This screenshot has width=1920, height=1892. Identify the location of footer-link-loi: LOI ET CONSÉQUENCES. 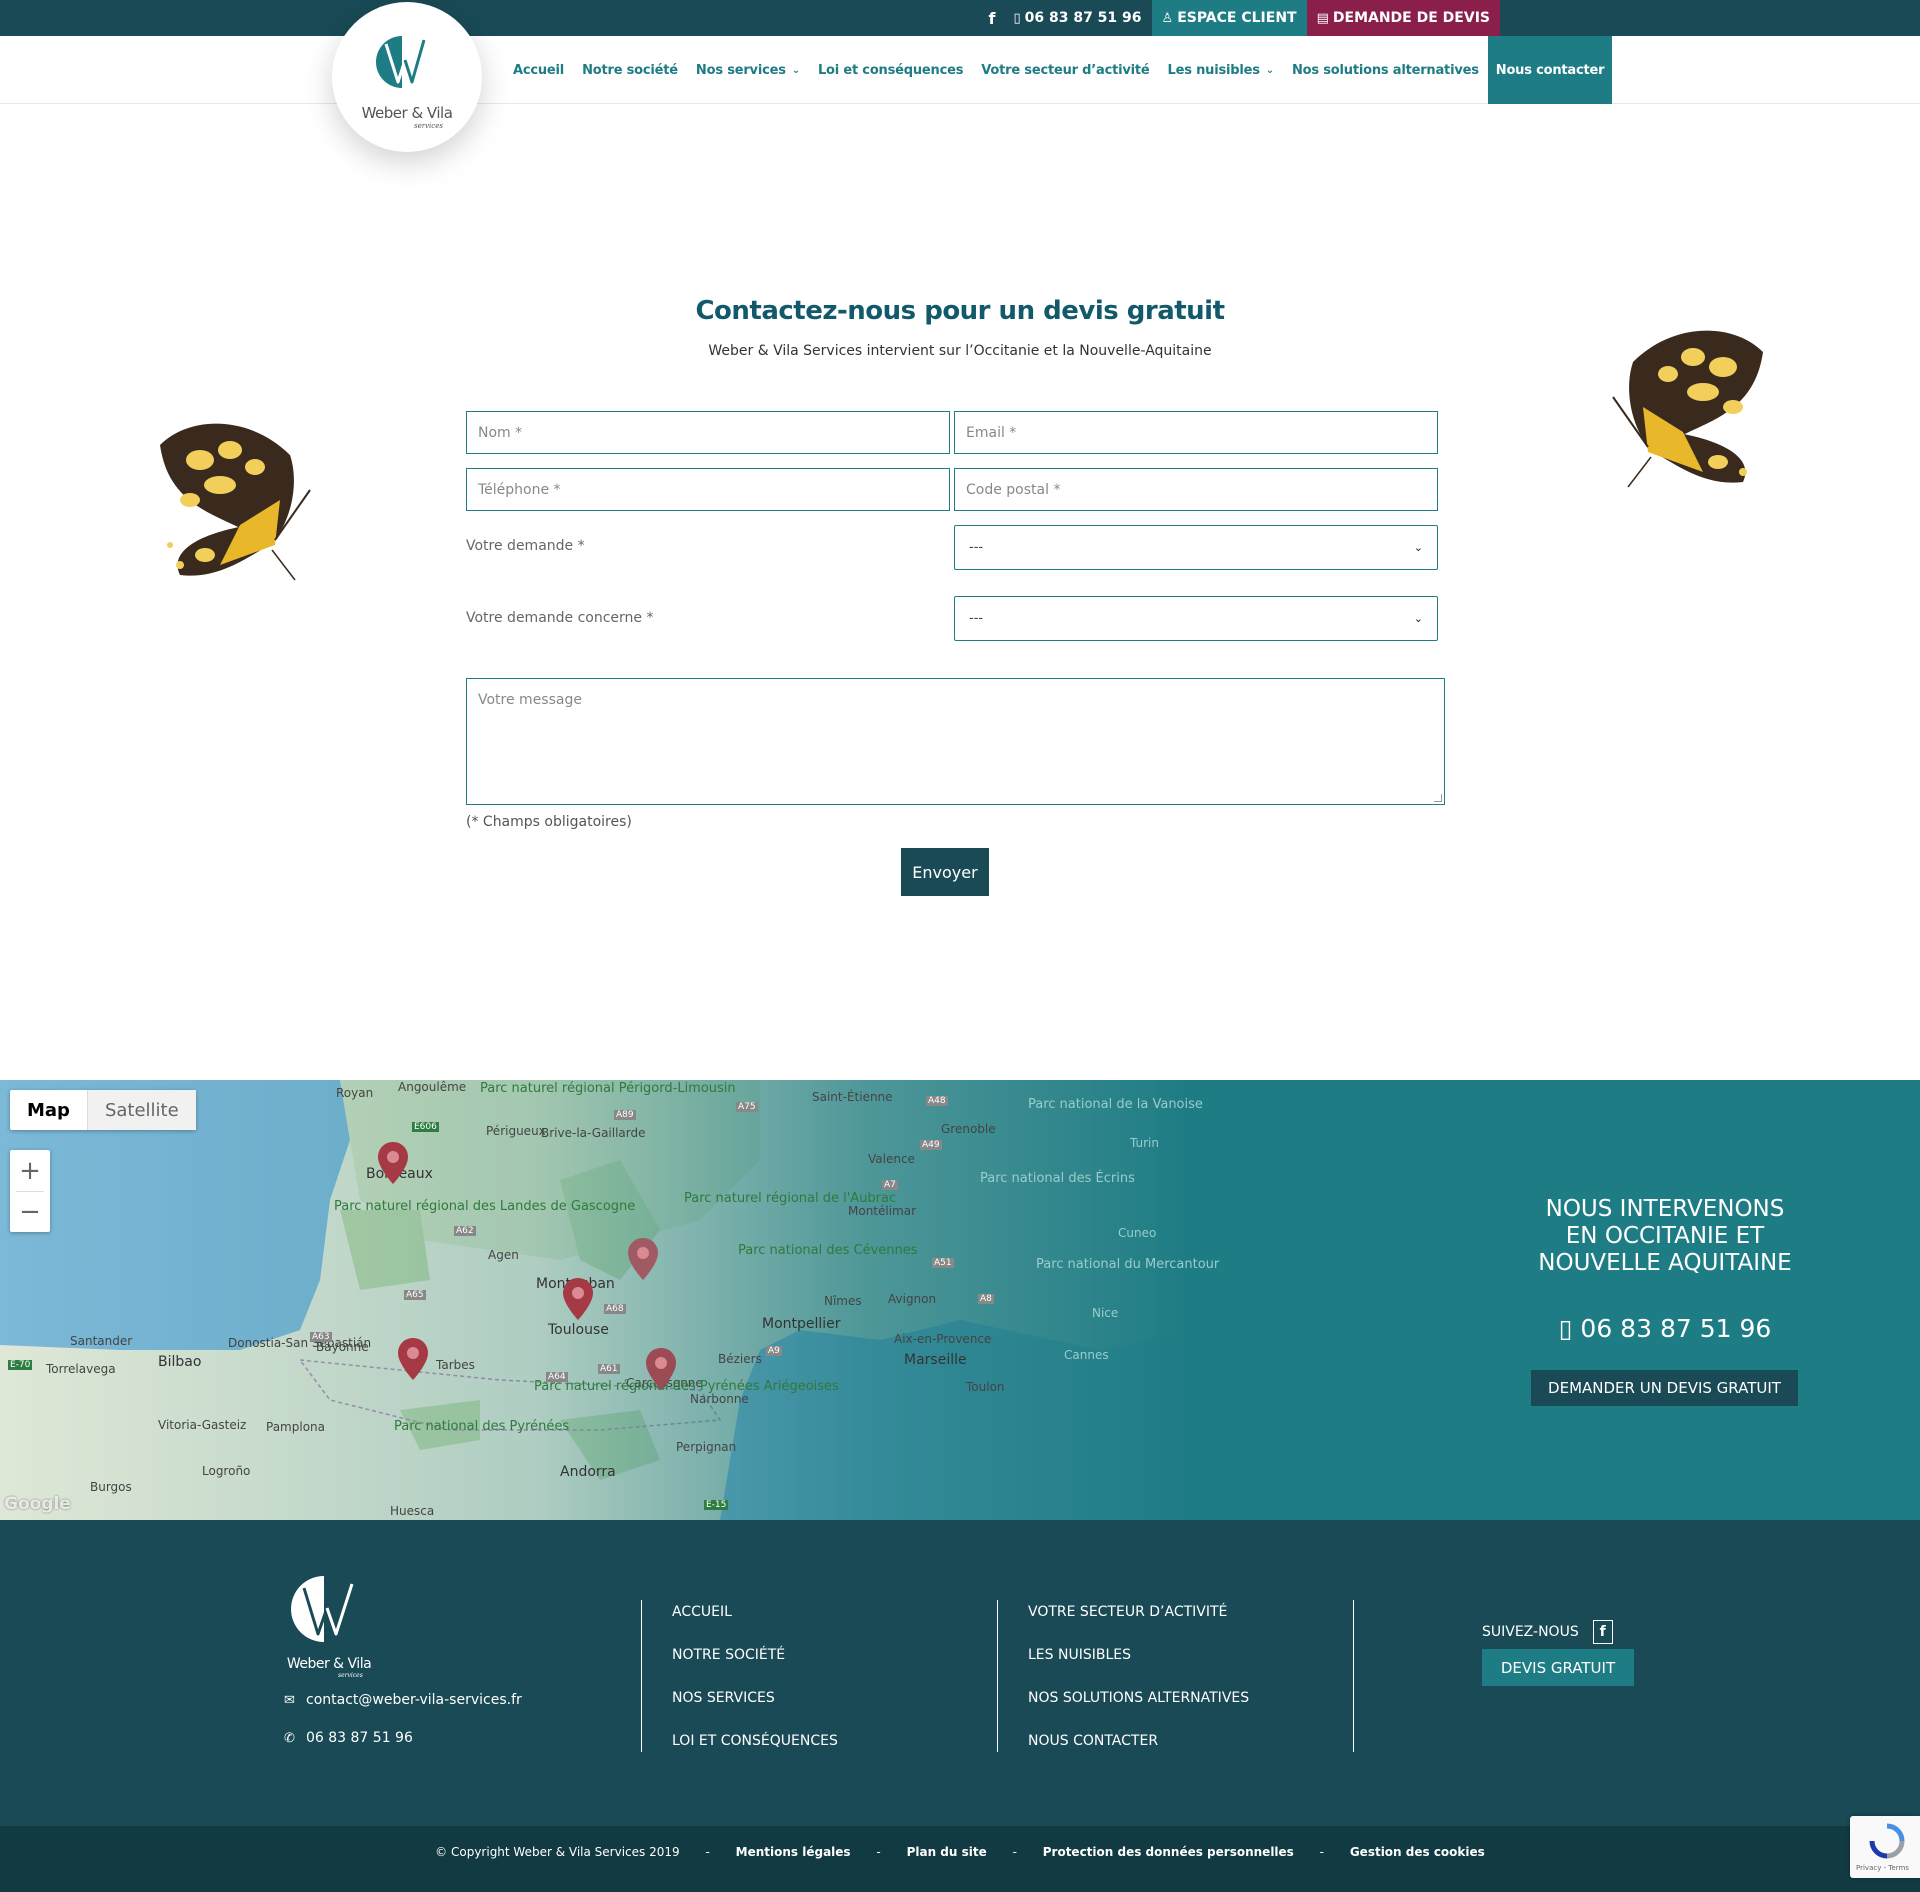
(755, 1741).